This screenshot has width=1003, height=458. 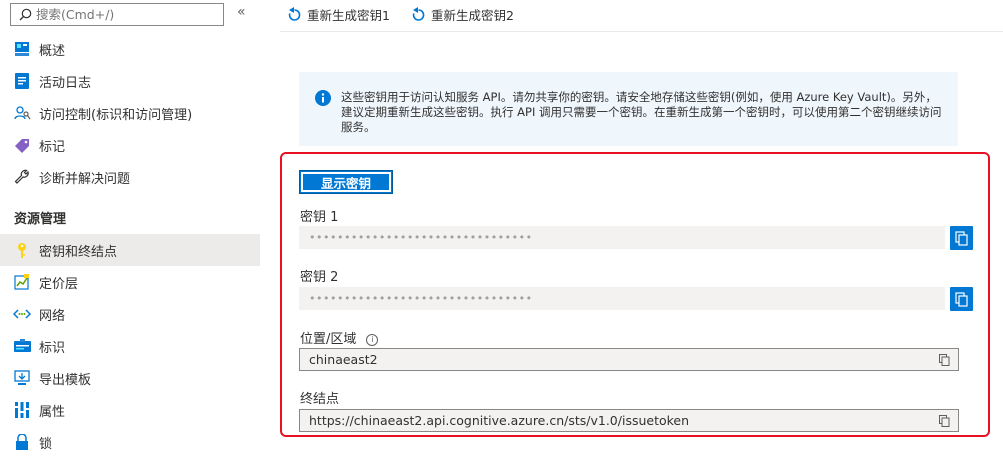 I want to click on info-circle-icon: i, so click(x=372, y=340).